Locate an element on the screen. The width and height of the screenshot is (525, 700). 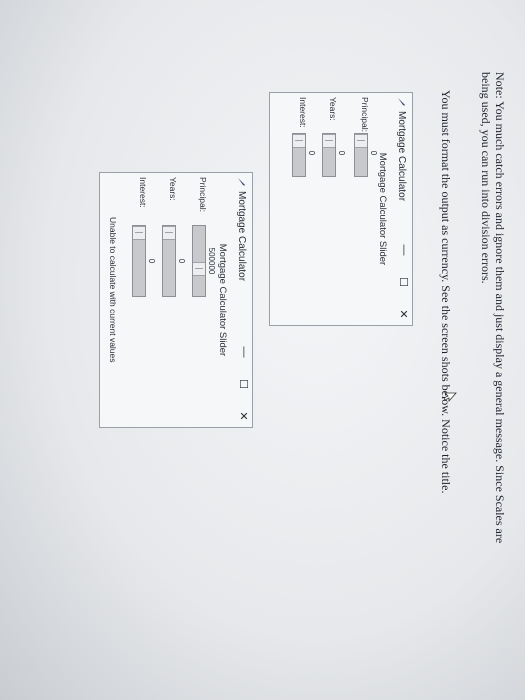
error-message: Unable to calculate with current values is located at coordinates (113, 290).